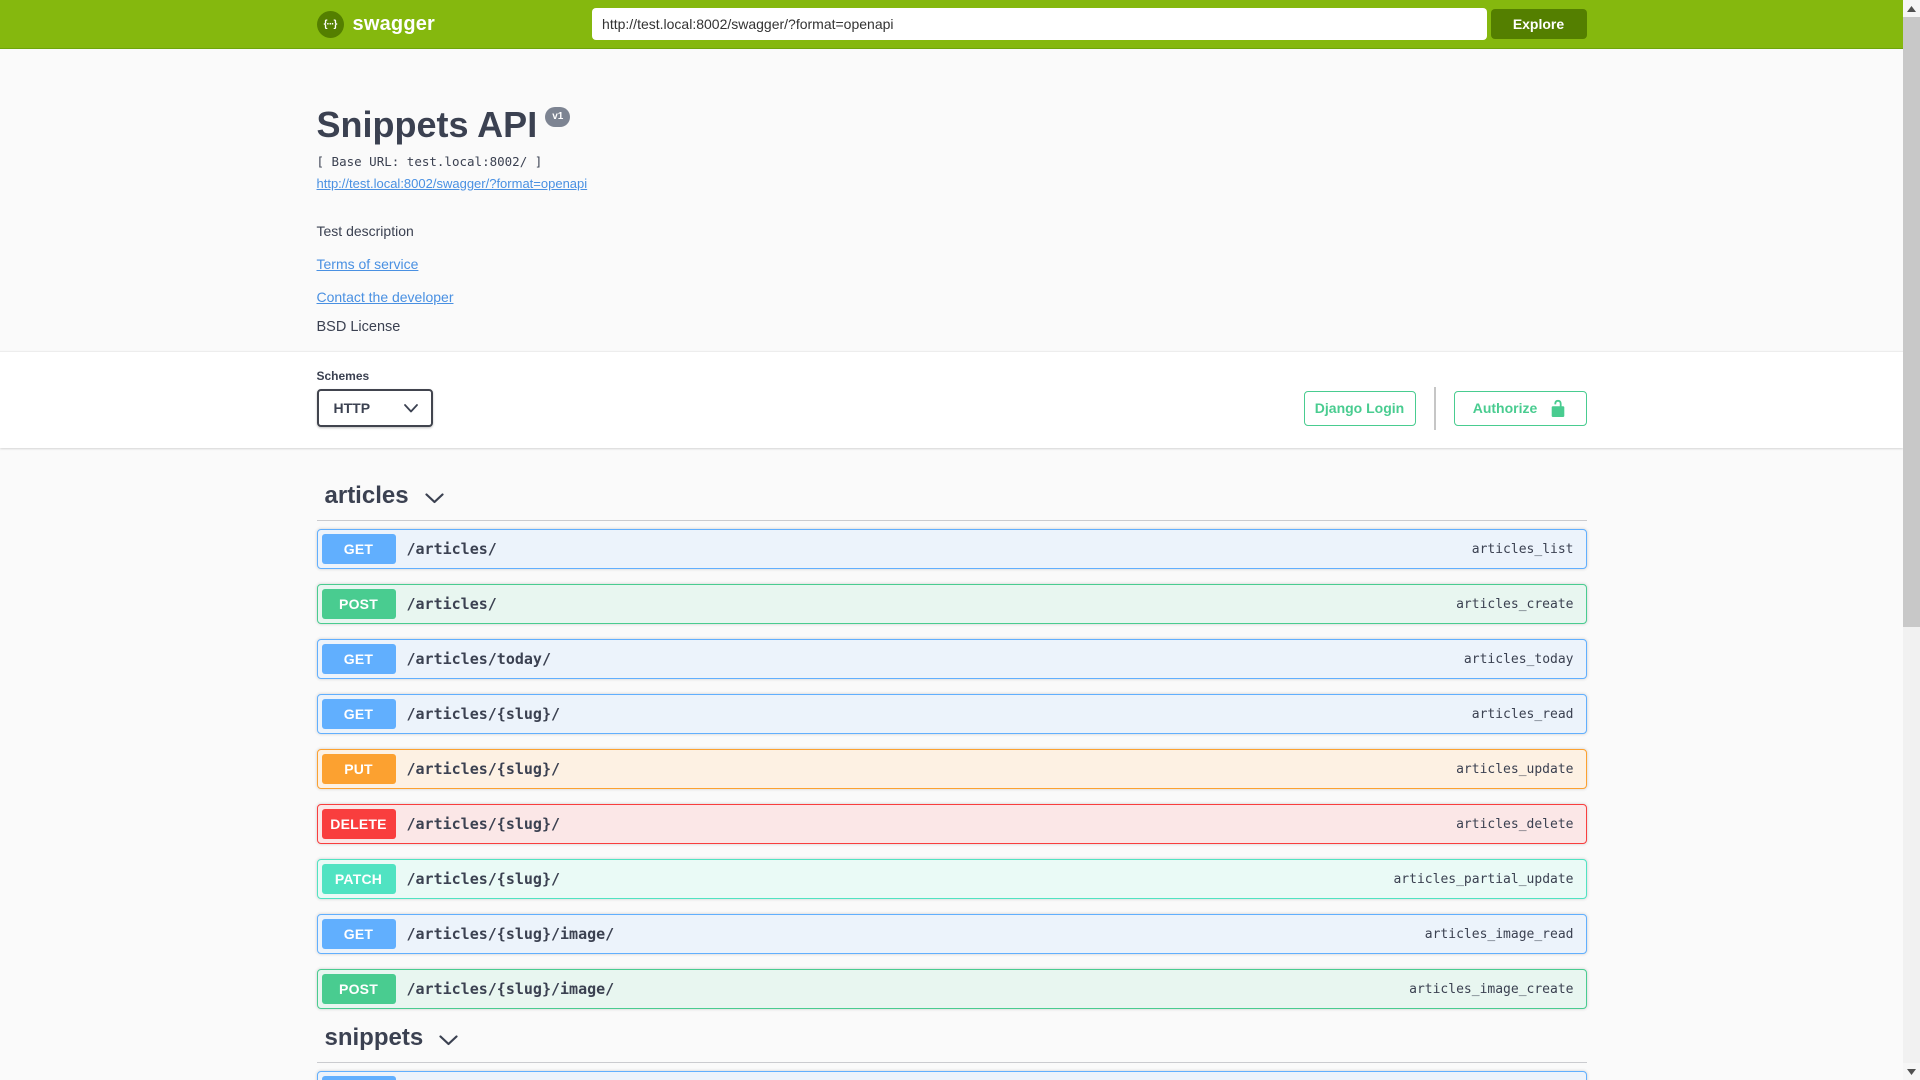 The width and height of the screenshot is (1920, 1080). Describe the element at coordinates (951, 1075) in the screenshot. I see `operation-row: GET /snippets/ snippets_list` at that location.